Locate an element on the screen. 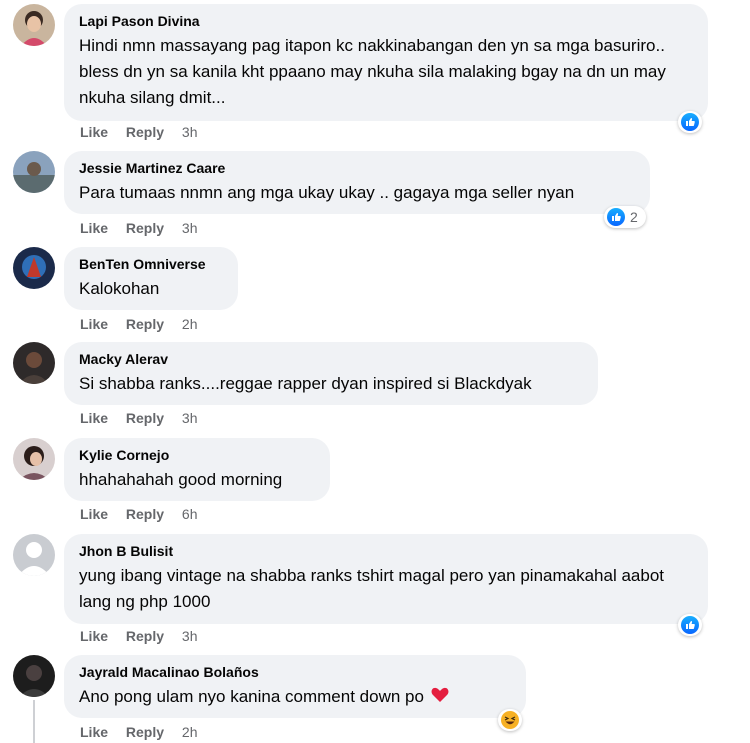 The height and width of the screenshot is (743, 750). comment-bubble: Kylie Cornejo hhahahahah good morning is located at coordinates (197, 469).